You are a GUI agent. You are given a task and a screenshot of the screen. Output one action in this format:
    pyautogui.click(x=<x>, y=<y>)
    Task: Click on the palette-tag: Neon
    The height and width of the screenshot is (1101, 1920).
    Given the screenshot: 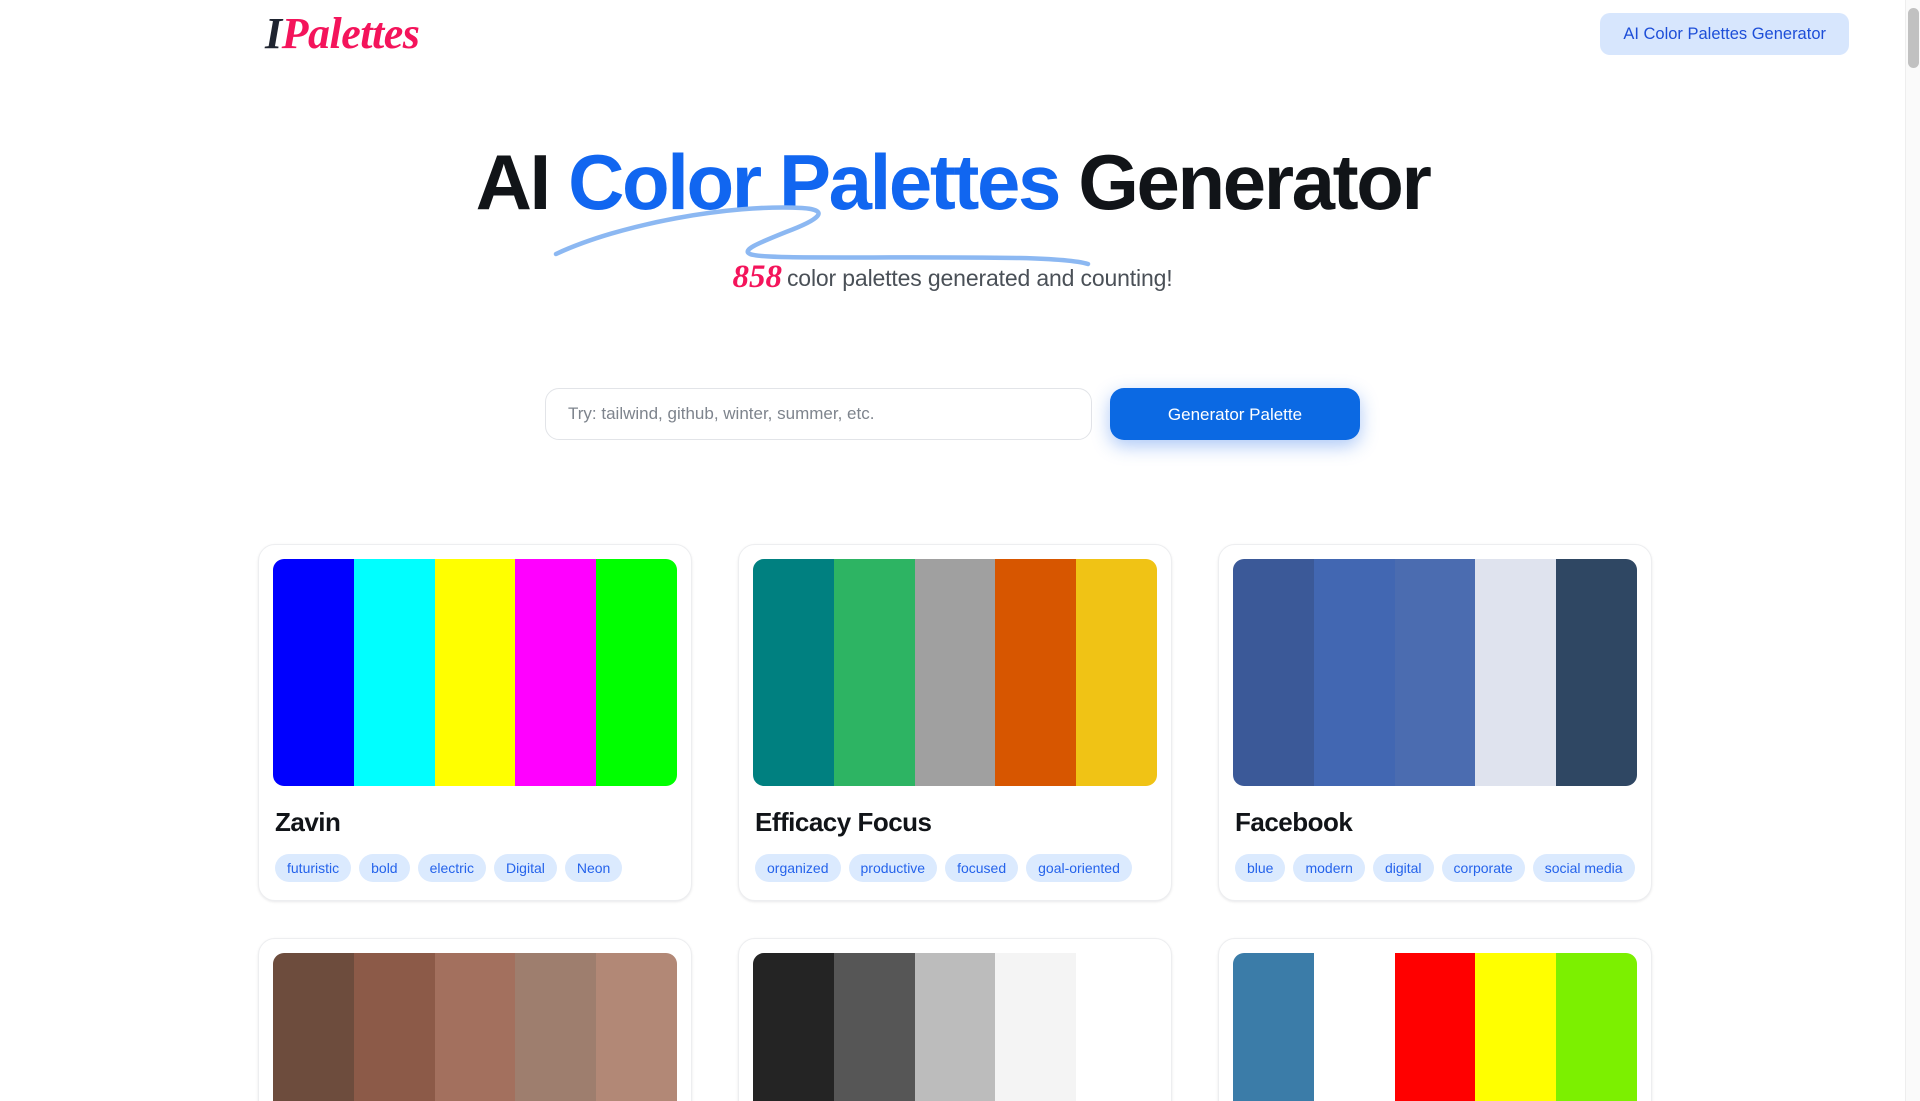 What is the action you would take?
    pyautogui.click(x=593, y=867)
    